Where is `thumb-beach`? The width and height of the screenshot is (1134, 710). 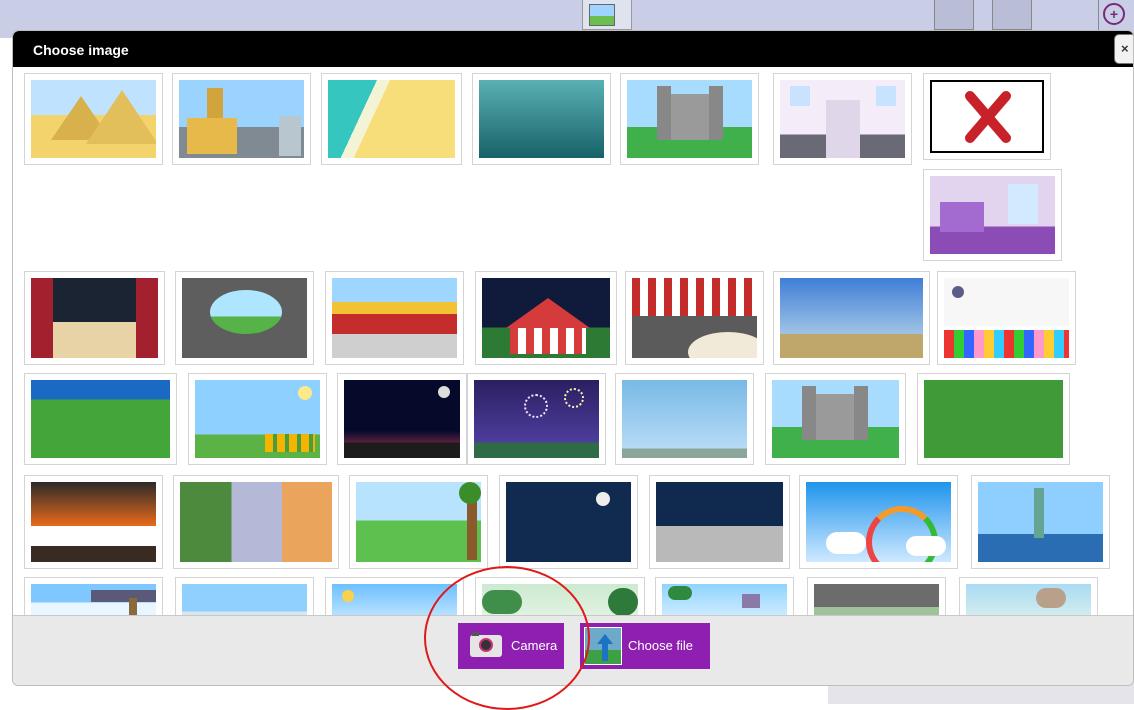 thumb-beach is located at coordinates (391, 119).